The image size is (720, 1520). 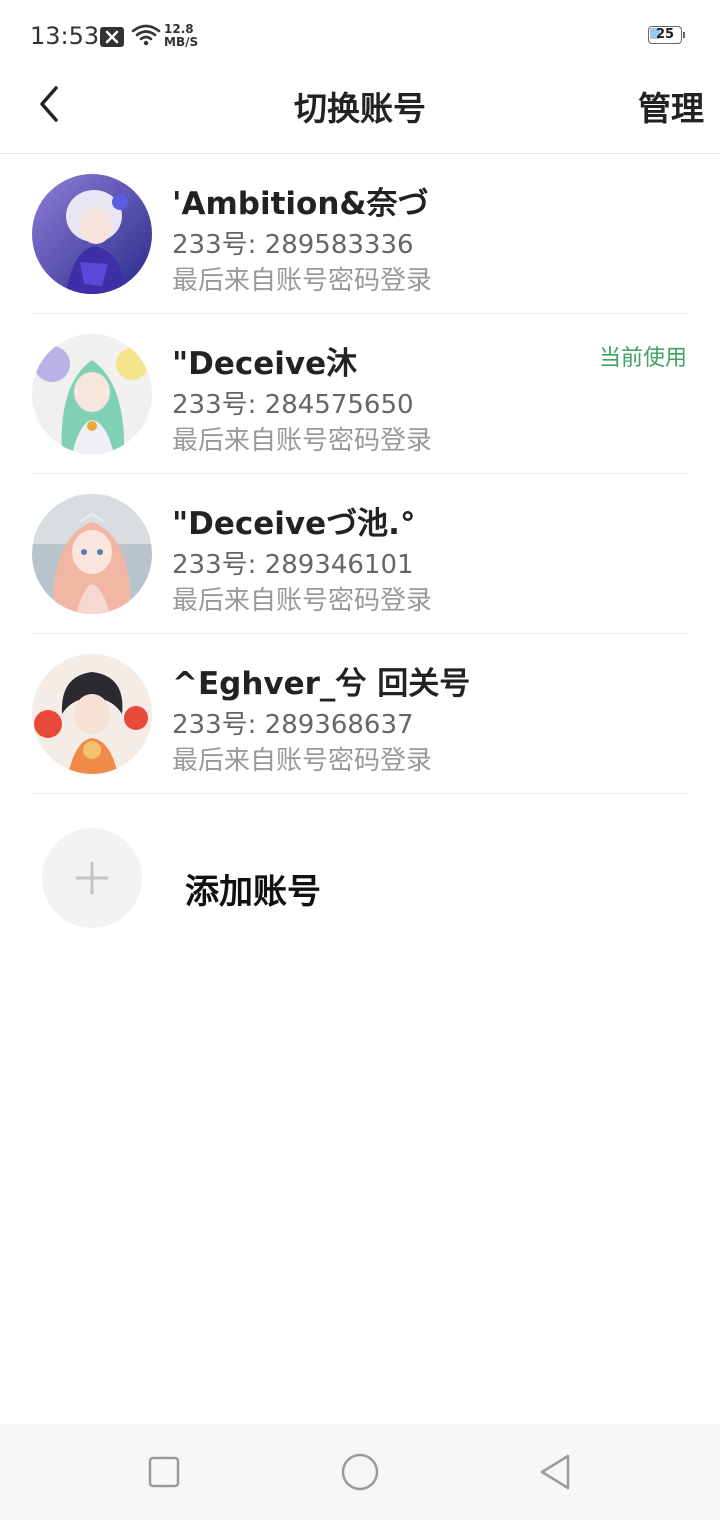 I want to click on net-speed-unit: MB/S, so click(x=181, y=42).